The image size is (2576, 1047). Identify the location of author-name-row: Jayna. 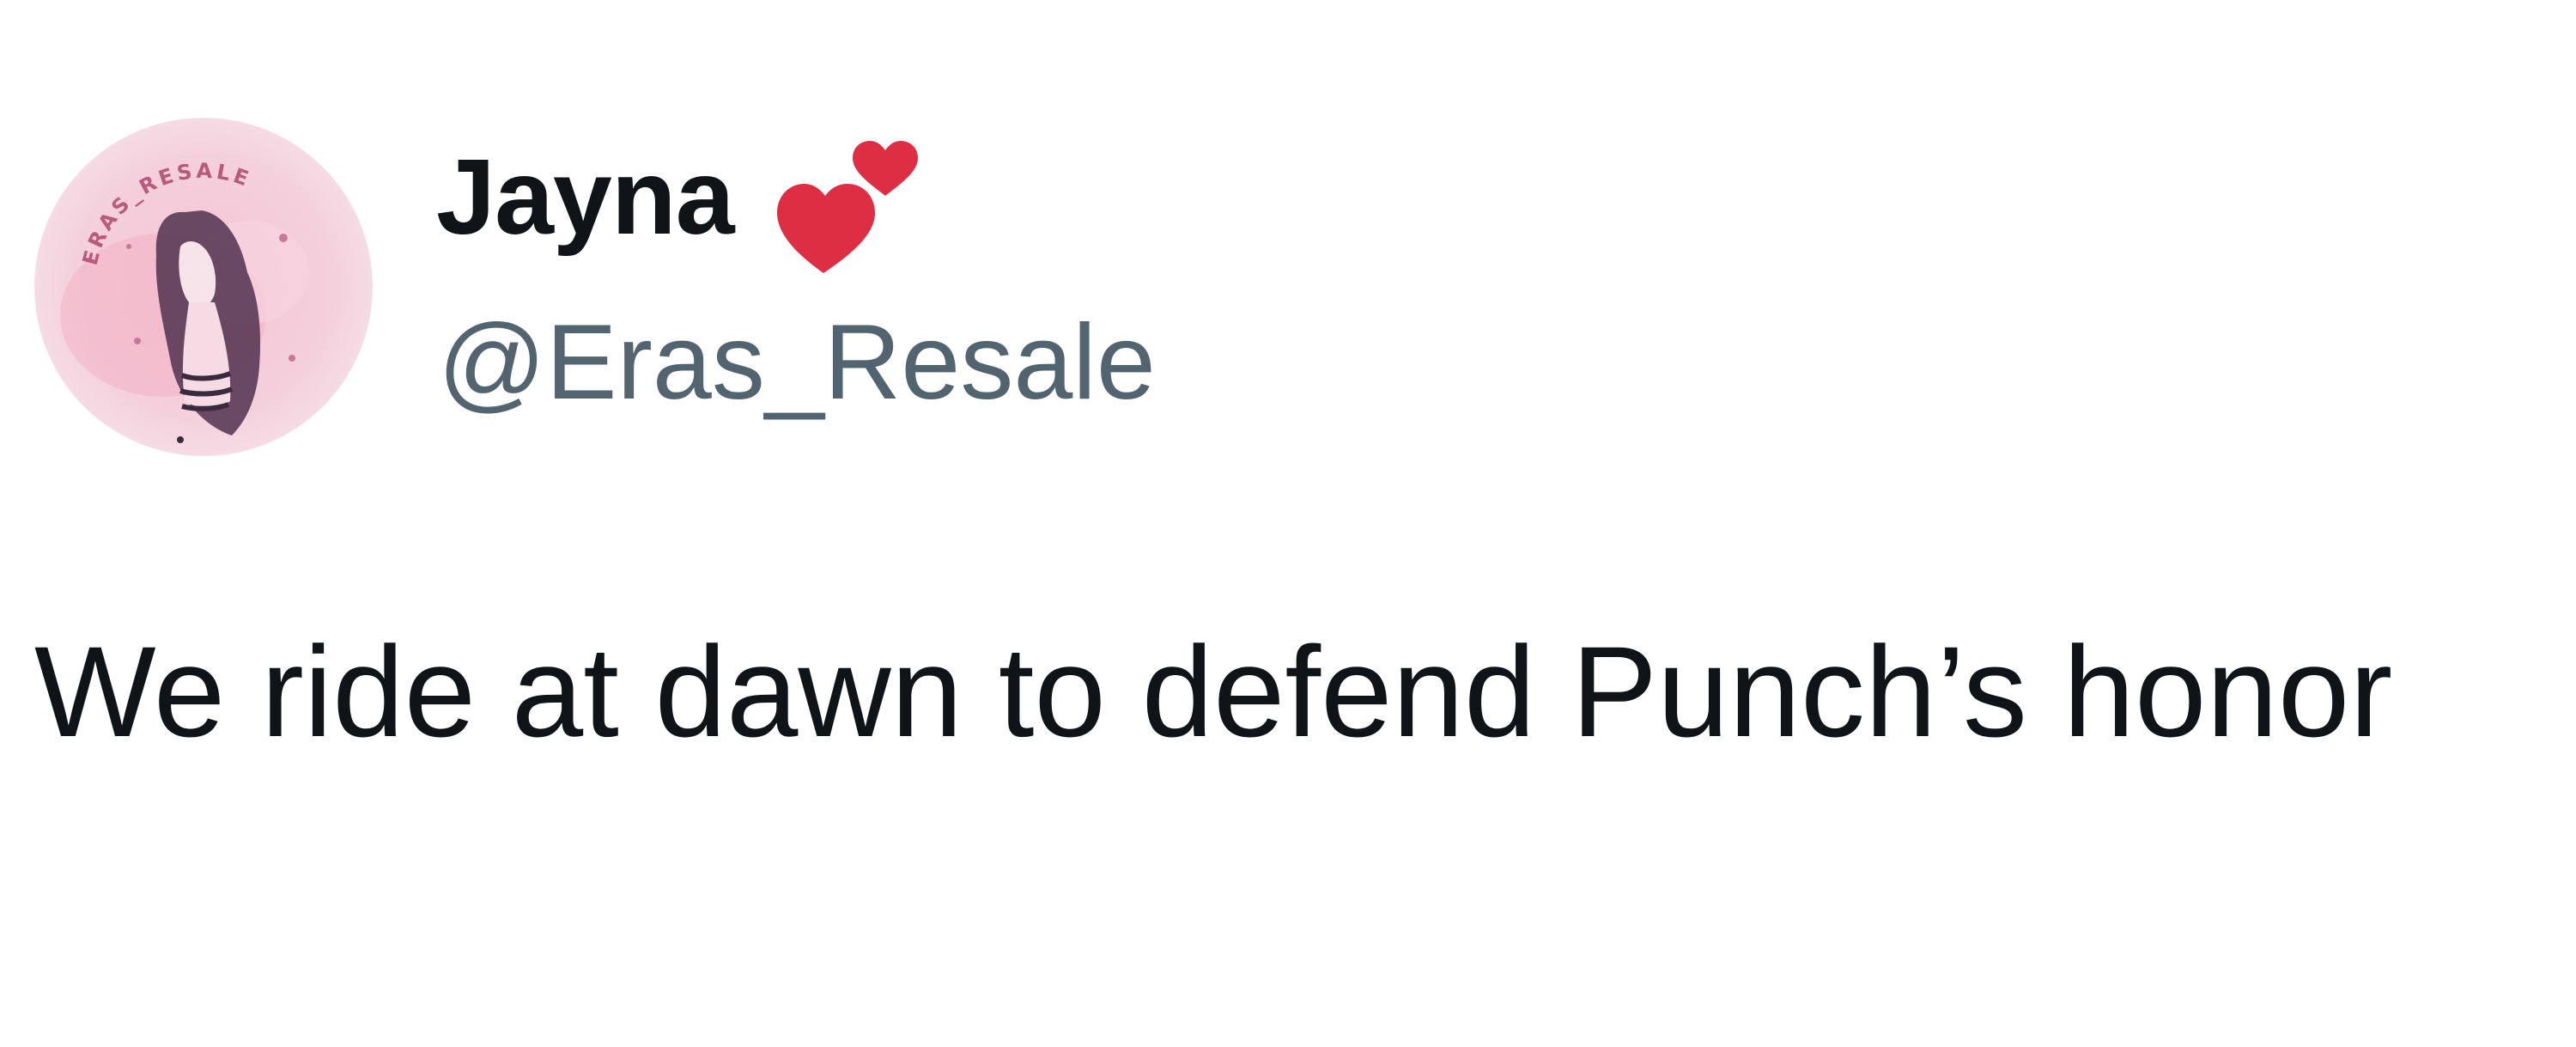
(682, 201).